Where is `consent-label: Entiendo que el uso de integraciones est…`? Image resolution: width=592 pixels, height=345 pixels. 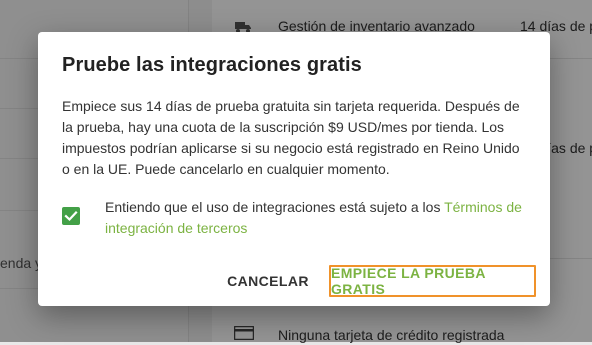 consent-label: Entiendo que el uso de integraciones est… is located at coordinates (275, 207).